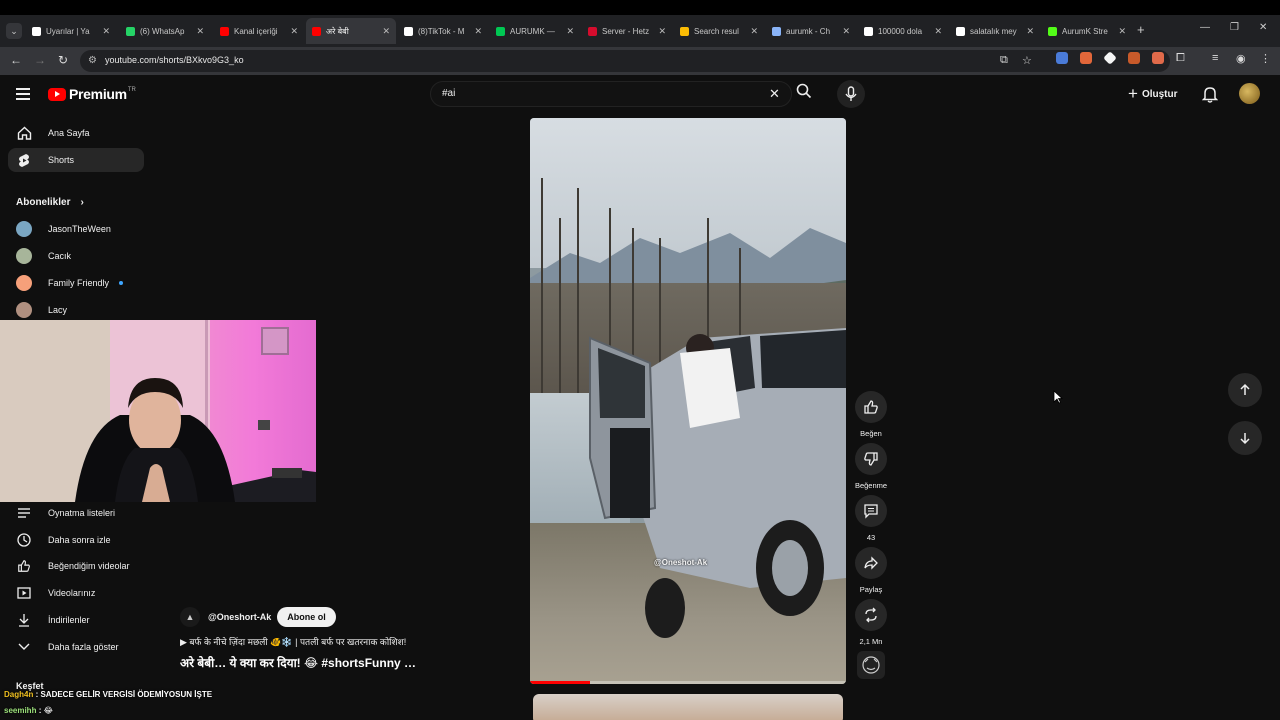 The image size is (1280, 720). What do you see at coordinates (688, 707) in the screenshot?
I see `next-short-preview` at bounding box center [688, 707].